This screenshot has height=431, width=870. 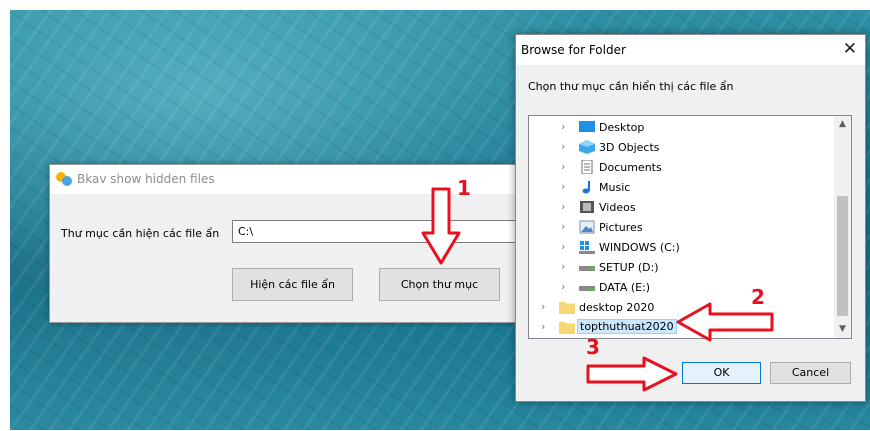 I want to click on browse-dialog-title: Browse for Folder, so click(x=573, y=50).